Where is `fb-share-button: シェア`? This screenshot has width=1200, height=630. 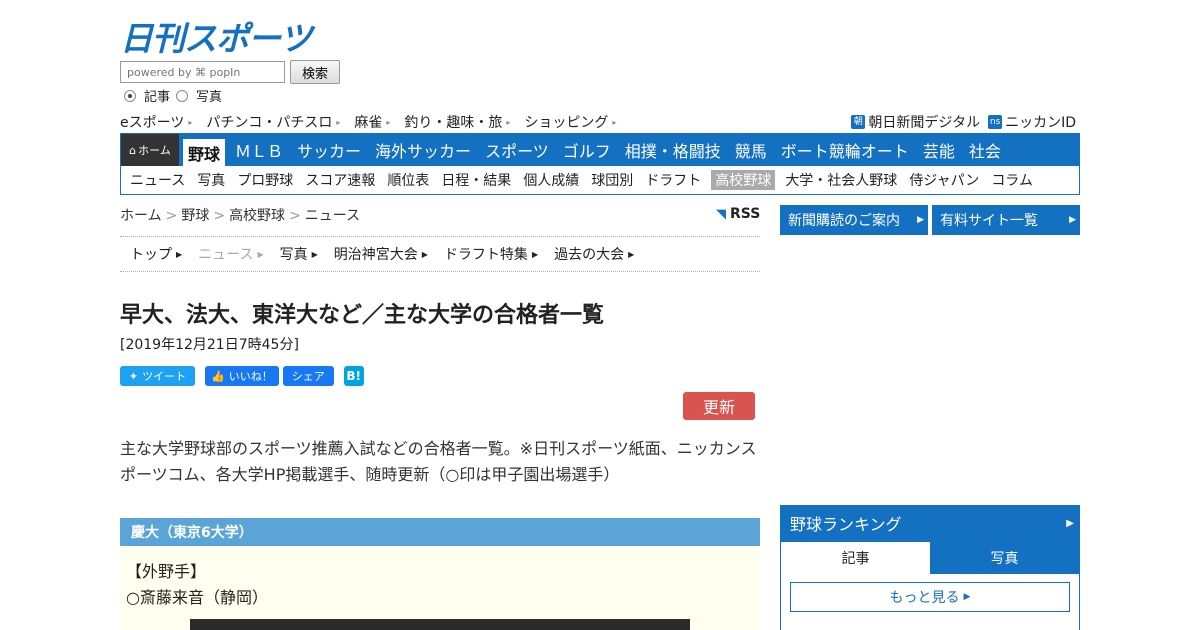 fb-share-button: シェア is located at coordinates (308, 376).